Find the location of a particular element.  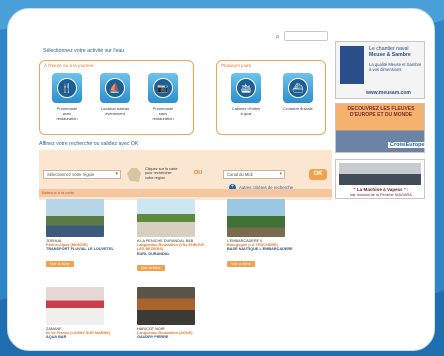

activity-card-location-bateau: ⛵ Location bateau événement is located at coordinates (115, 94).